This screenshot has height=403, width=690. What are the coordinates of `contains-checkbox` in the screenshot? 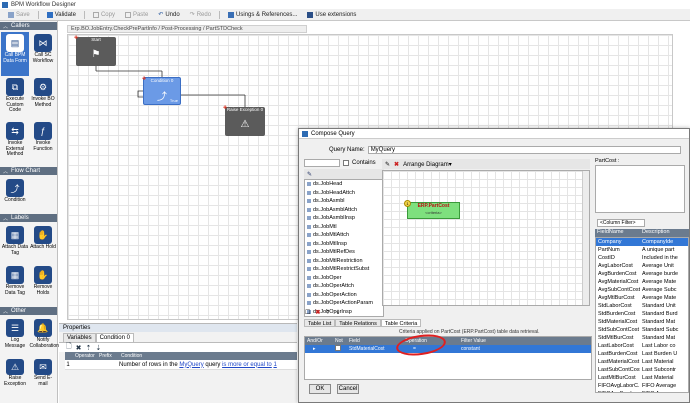 It's located at (346, 162).